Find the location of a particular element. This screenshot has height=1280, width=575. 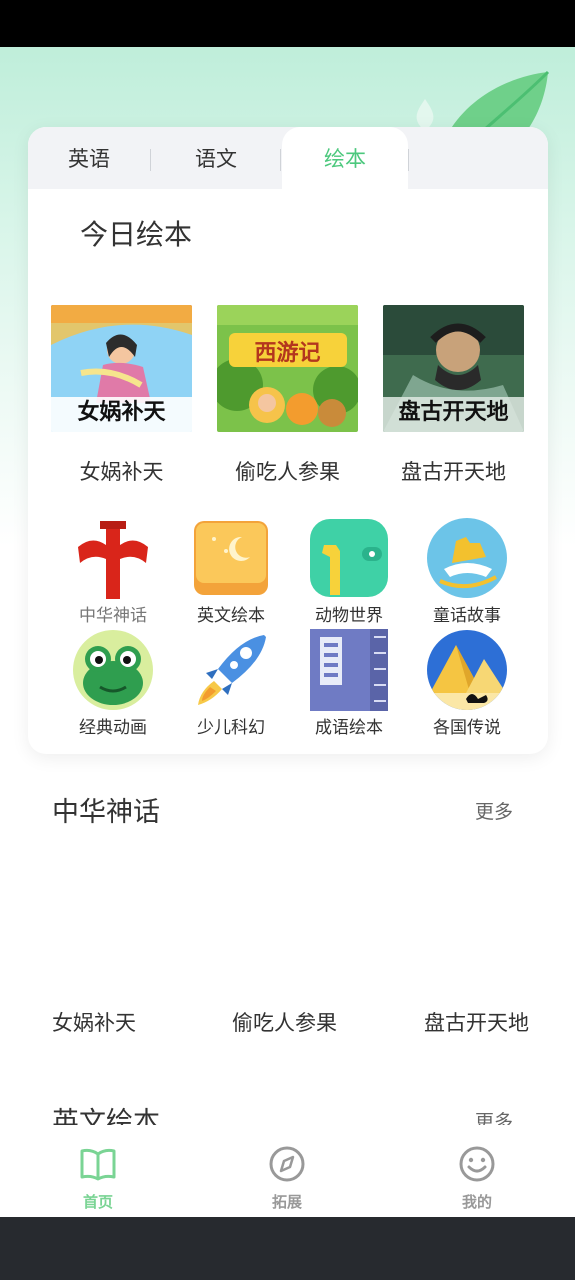

book-item: 女娲补天 女娲补天 is located at coordinates (121, 395).